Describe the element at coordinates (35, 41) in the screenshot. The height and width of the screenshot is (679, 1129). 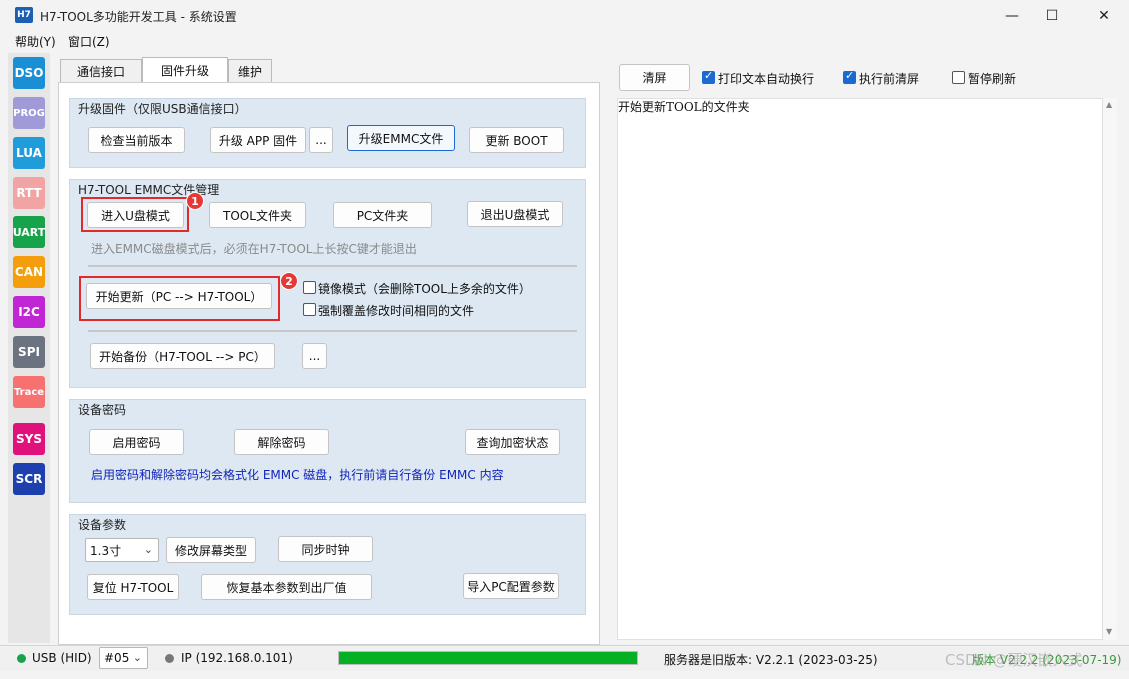
I see `menu-help: 帮助(Y)` at that location.